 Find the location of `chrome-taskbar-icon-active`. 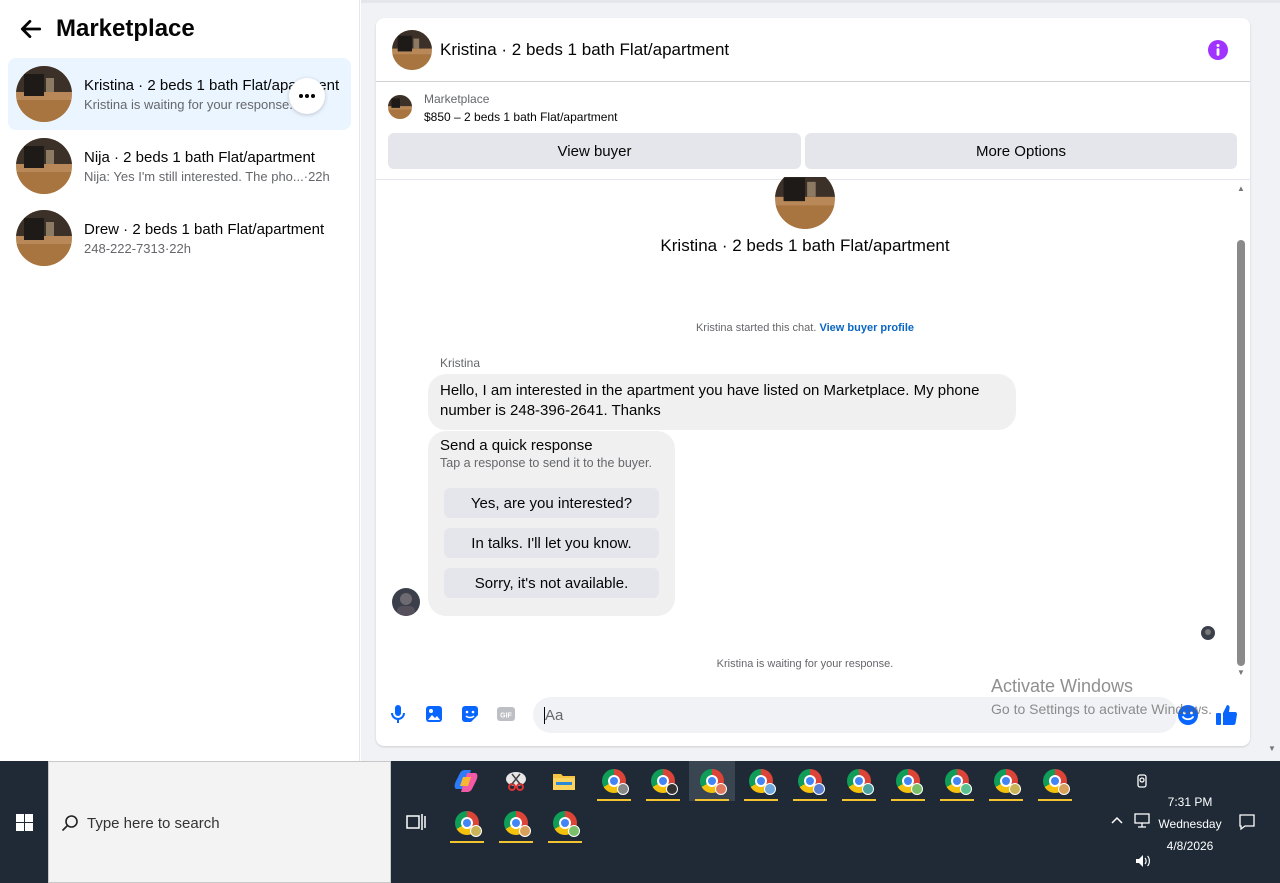

chrome-taskbar-icon-active is located at coordinates (712, 781).